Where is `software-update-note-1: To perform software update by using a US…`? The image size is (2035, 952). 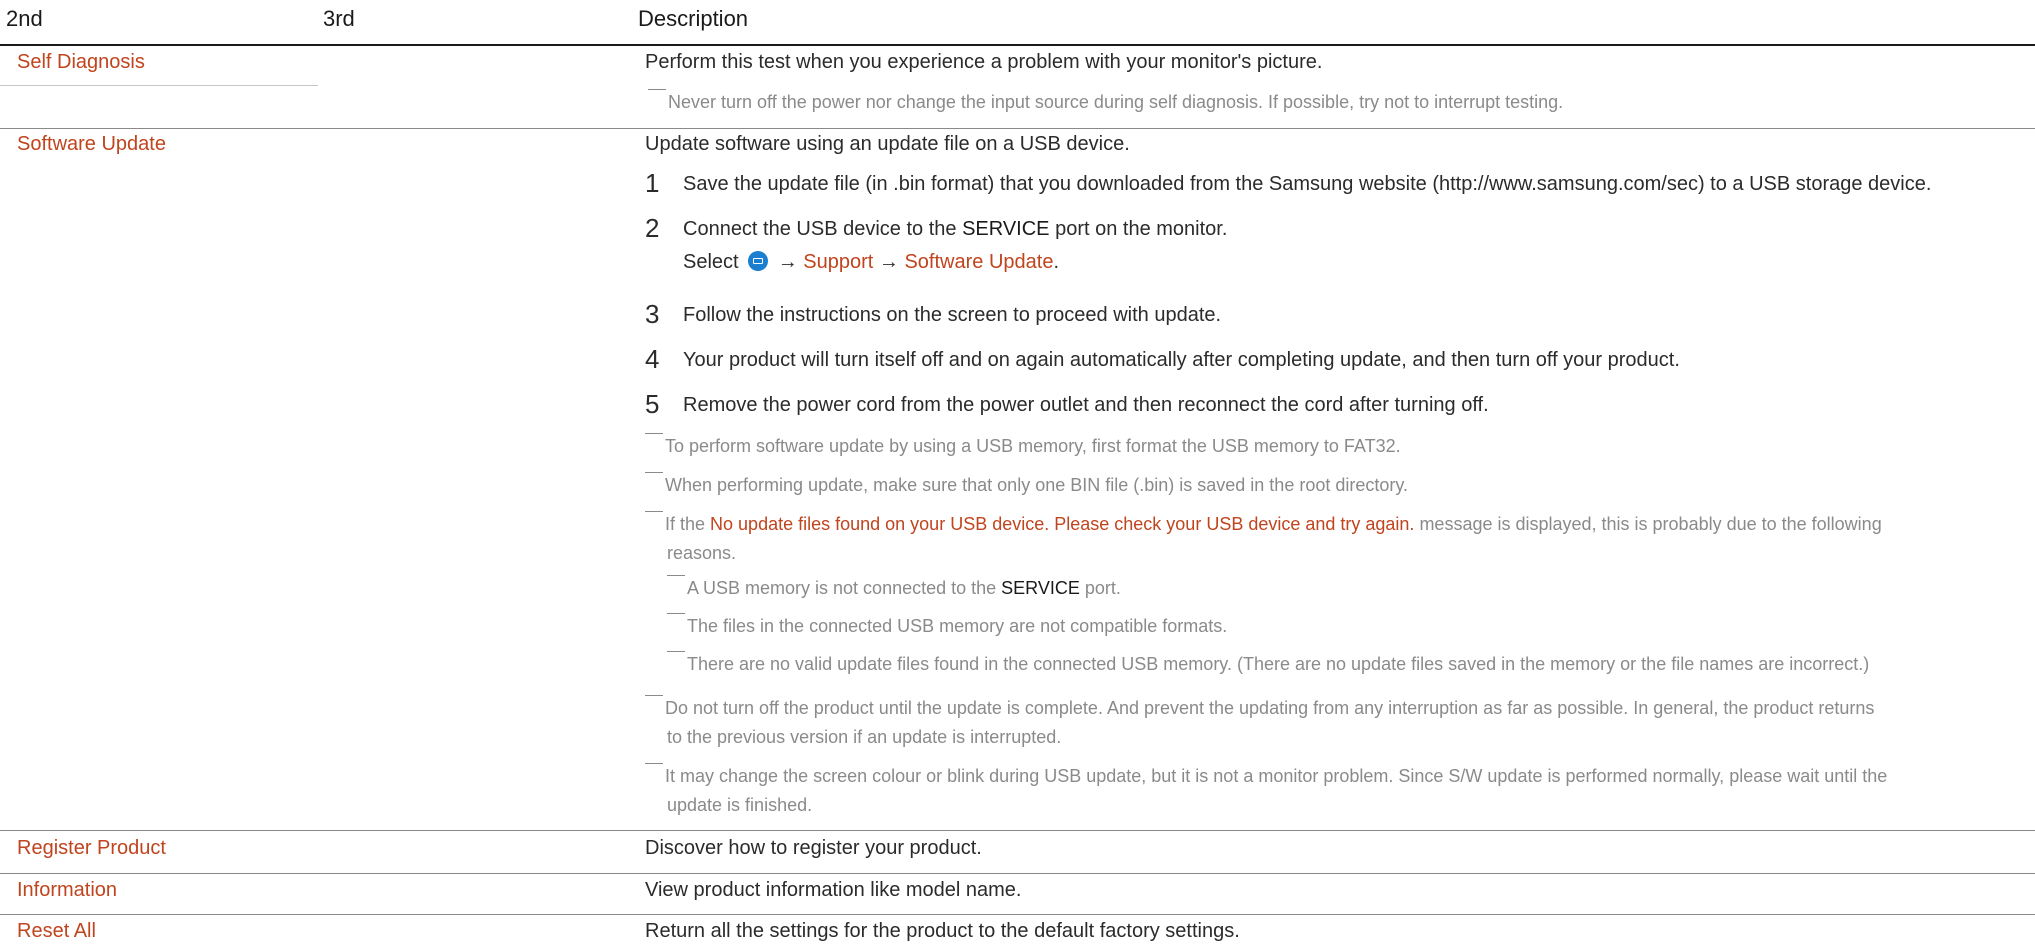 software-update-note-1: To perform software update by using a US… is located at coordinates (1023, 446).